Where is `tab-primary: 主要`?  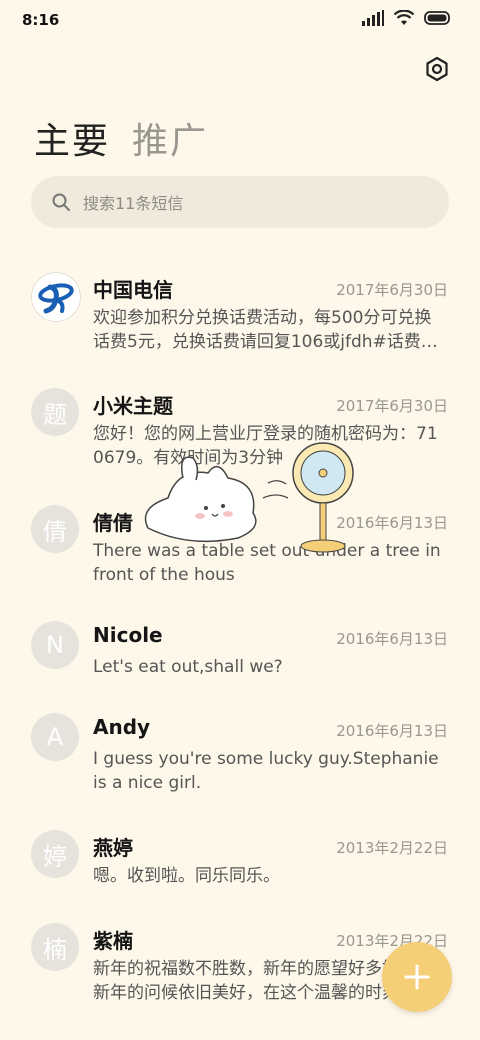
tab-primary: 主要 is located at coordinates (72, 138).